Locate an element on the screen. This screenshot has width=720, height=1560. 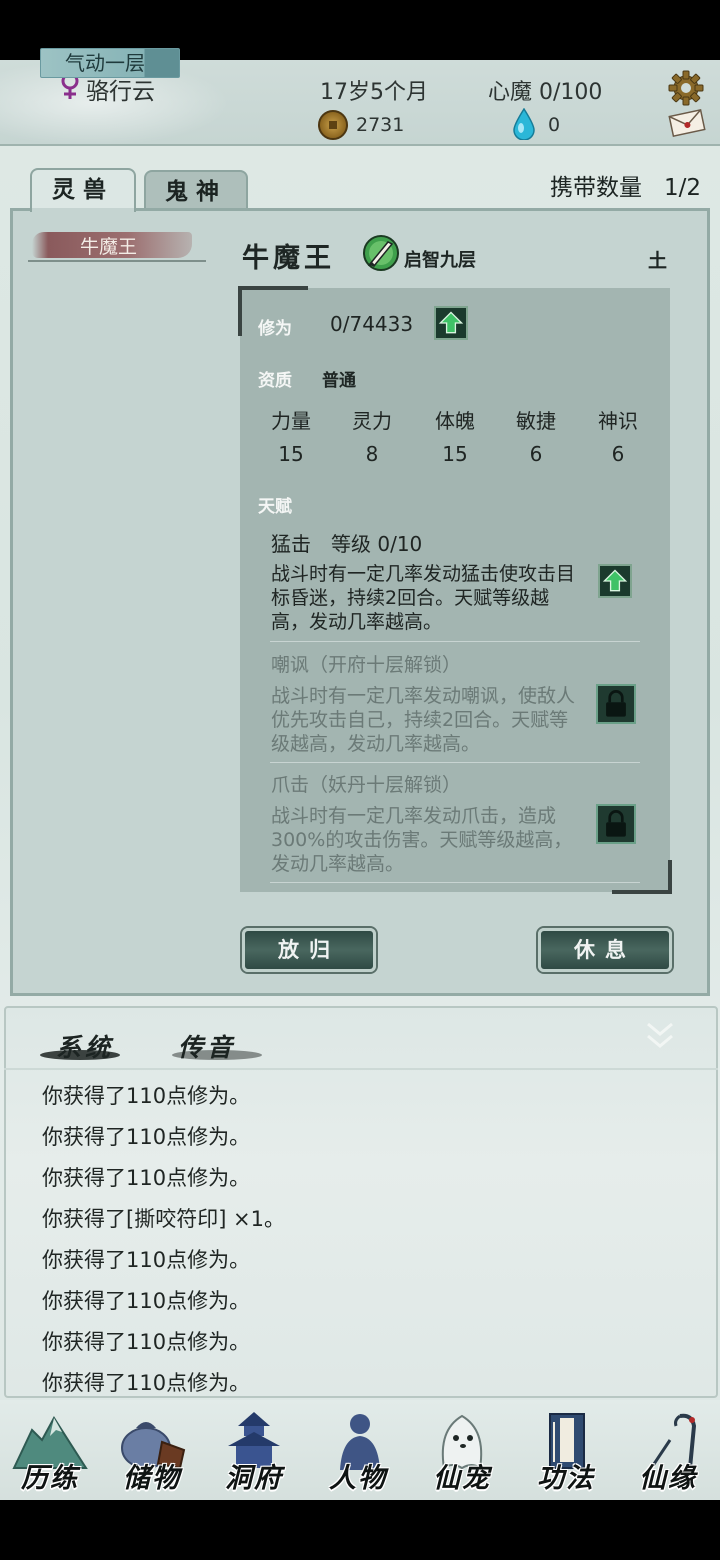
settings-icon is located at coordinates (686, 88).